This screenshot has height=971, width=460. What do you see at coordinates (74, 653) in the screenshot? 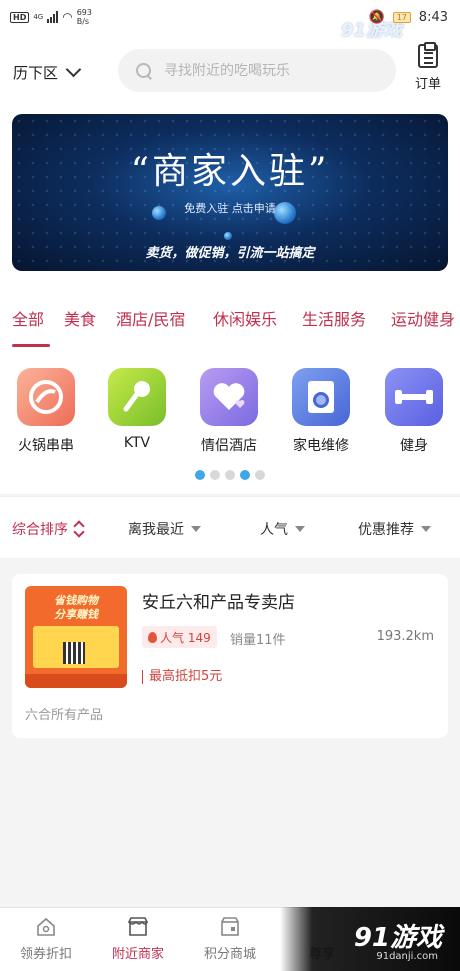
I see `qr-code-icon` at bounding box center [74, 653].